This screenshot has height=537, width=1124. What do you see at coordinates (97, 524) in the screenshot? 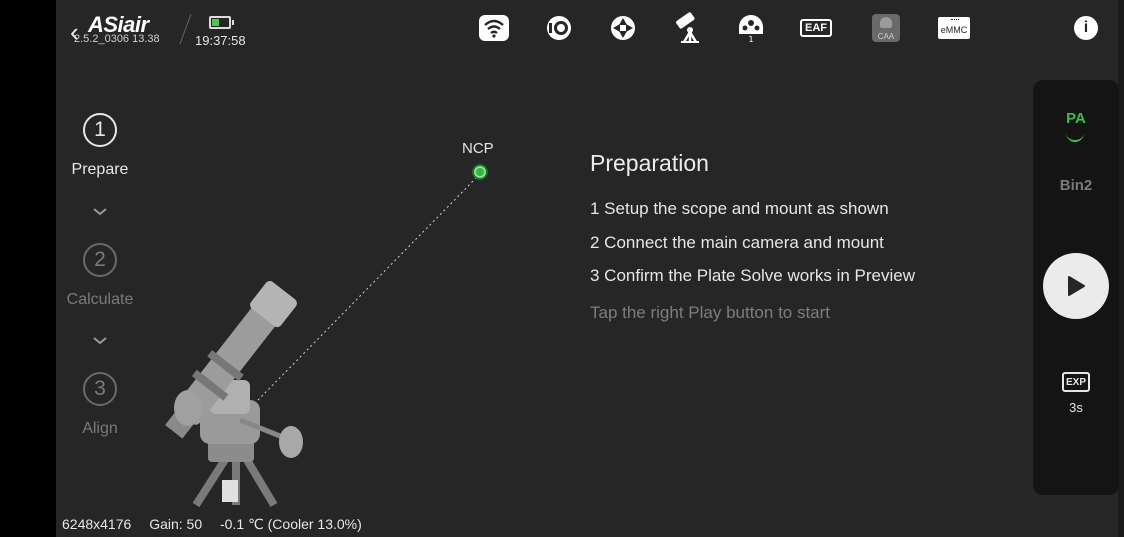
I see `resolution-readout: 6248x4176` at bounding box center [97, 524].